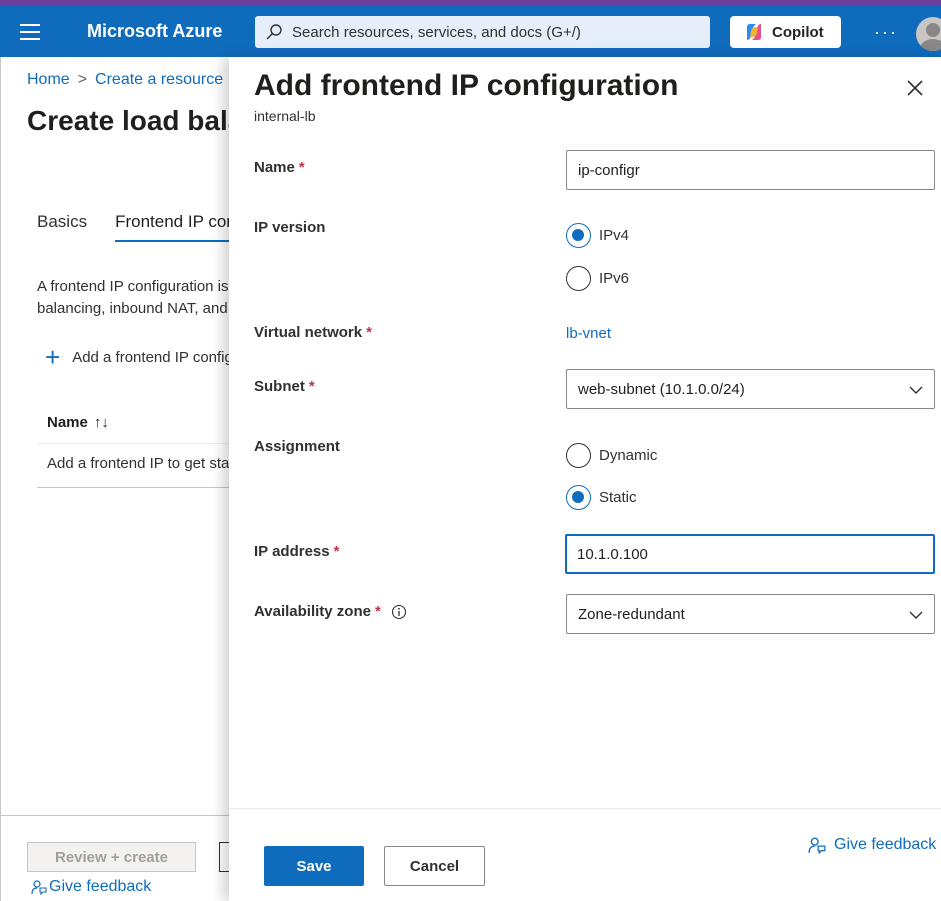  Describe the element at coordinates (53, 357) in the screenshot. I see `plus-icon: +` at that location.